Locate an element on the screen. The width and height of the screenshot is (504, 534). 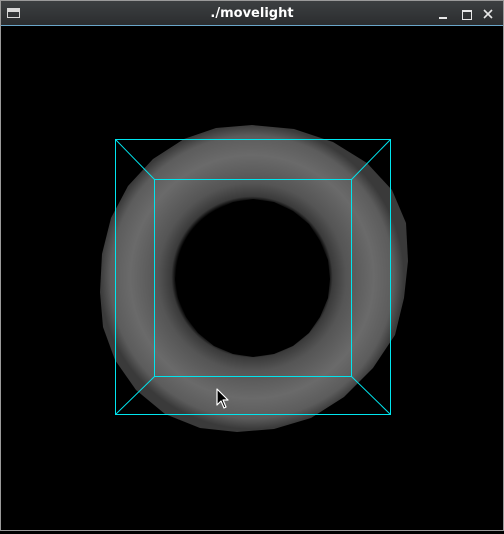
close-button is located at coordinates (488, 14).